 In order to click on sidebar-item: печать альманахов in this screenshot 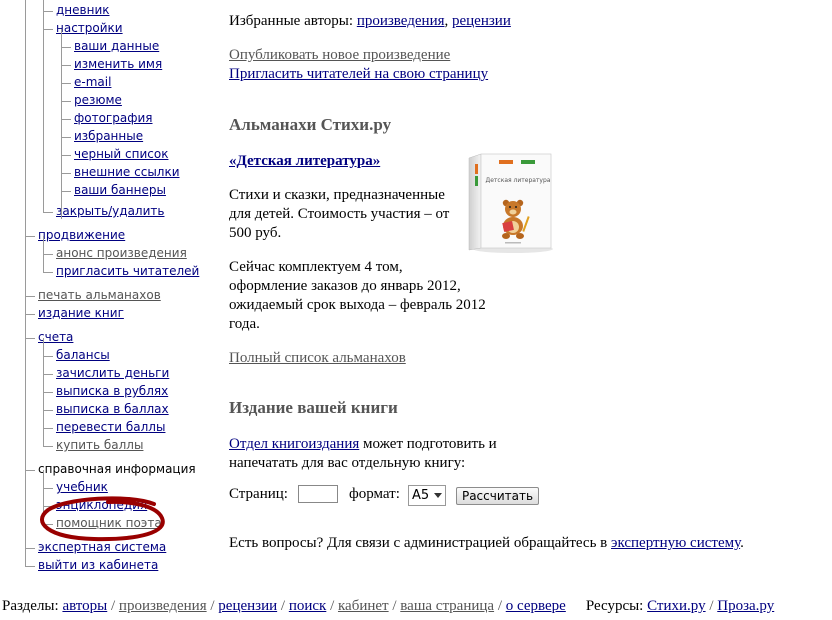, I will do `click(99, 295)`.